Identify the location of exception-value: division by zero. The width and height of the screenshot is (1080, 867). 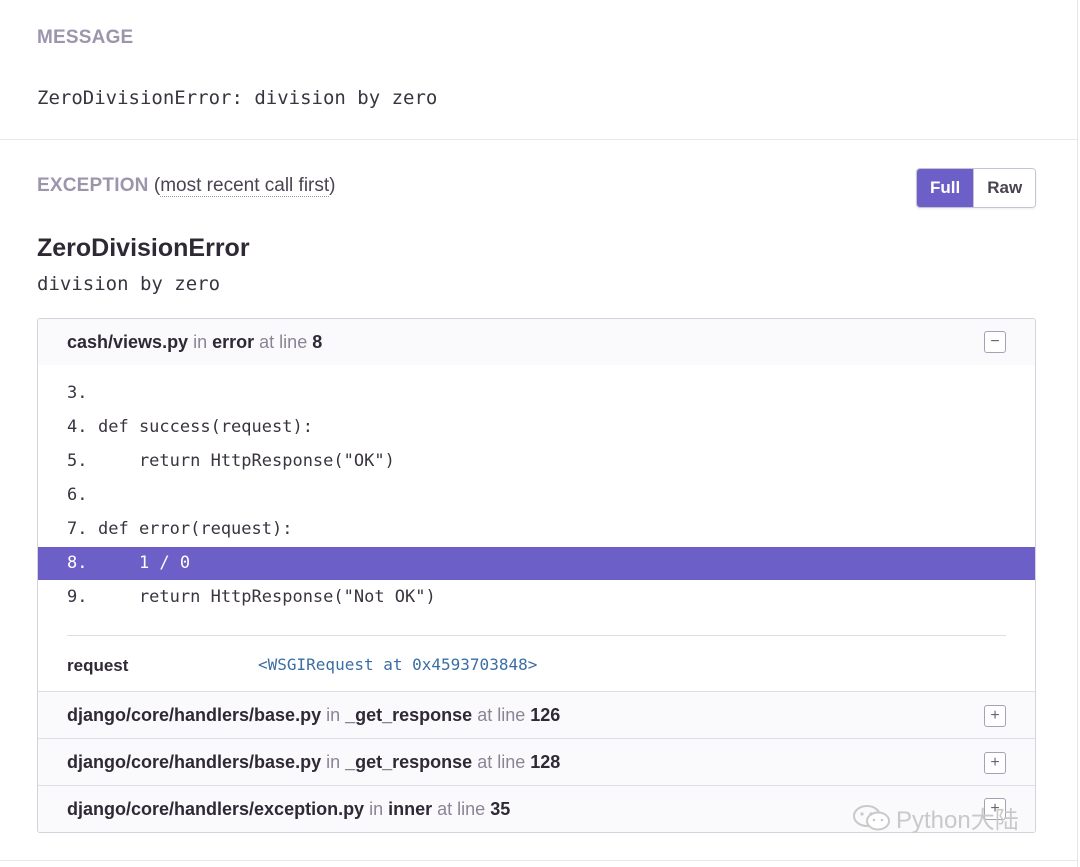
(129, 284).